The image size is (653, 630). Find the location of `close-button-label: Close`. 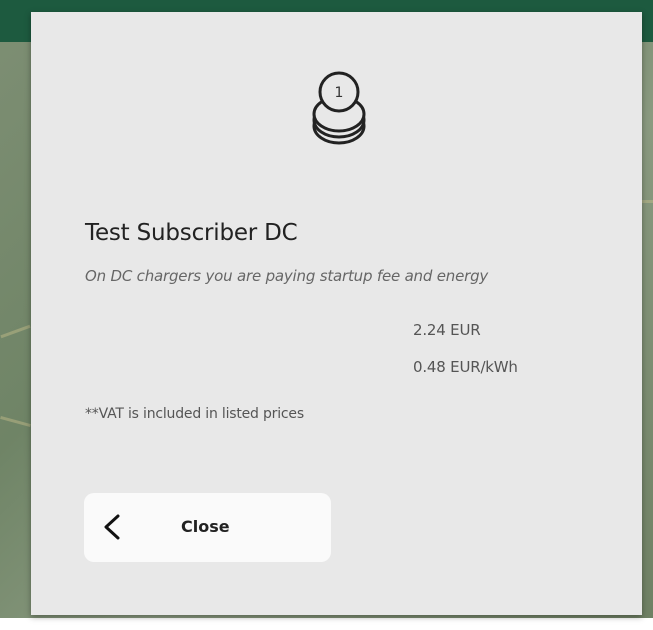

close-button-label: Close is located at coordinates (205, 526).